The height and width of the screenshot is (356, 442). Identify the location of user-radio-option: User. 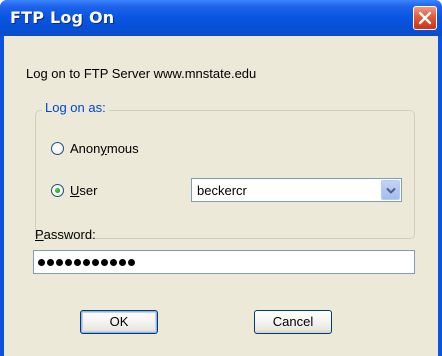
(74, 190).